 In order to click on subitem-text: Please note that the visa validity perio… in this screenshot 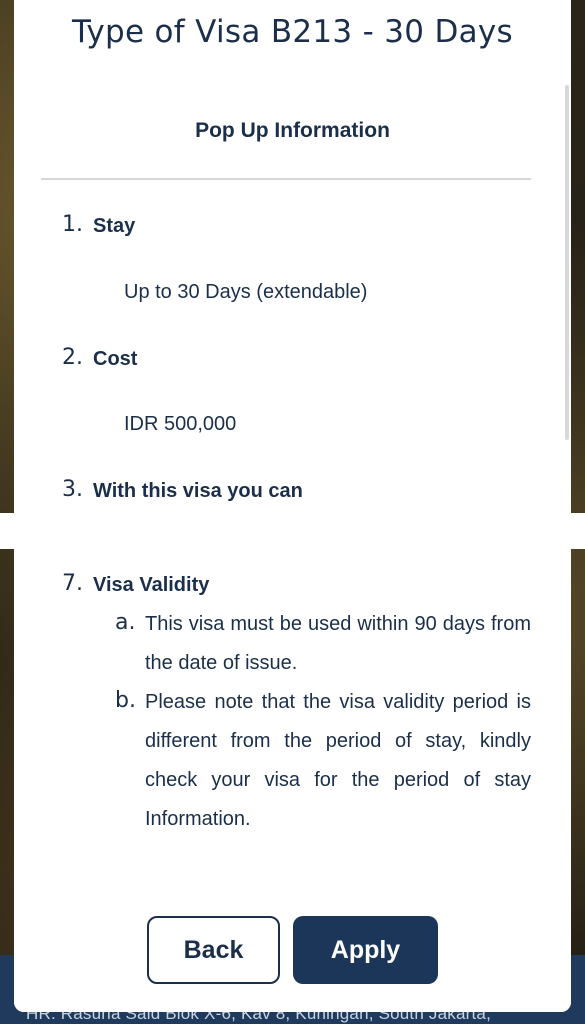, I will do `click(338, 760)`.